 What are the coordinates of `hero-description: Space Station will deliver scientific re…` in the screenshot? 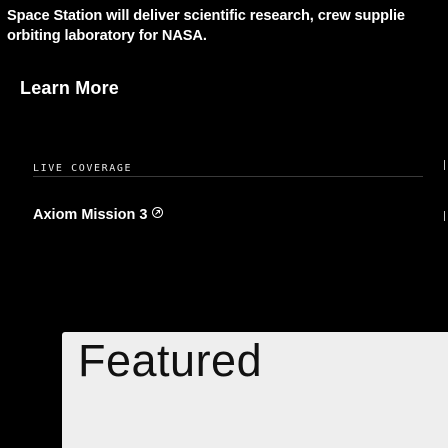 It's located at (227, 26).